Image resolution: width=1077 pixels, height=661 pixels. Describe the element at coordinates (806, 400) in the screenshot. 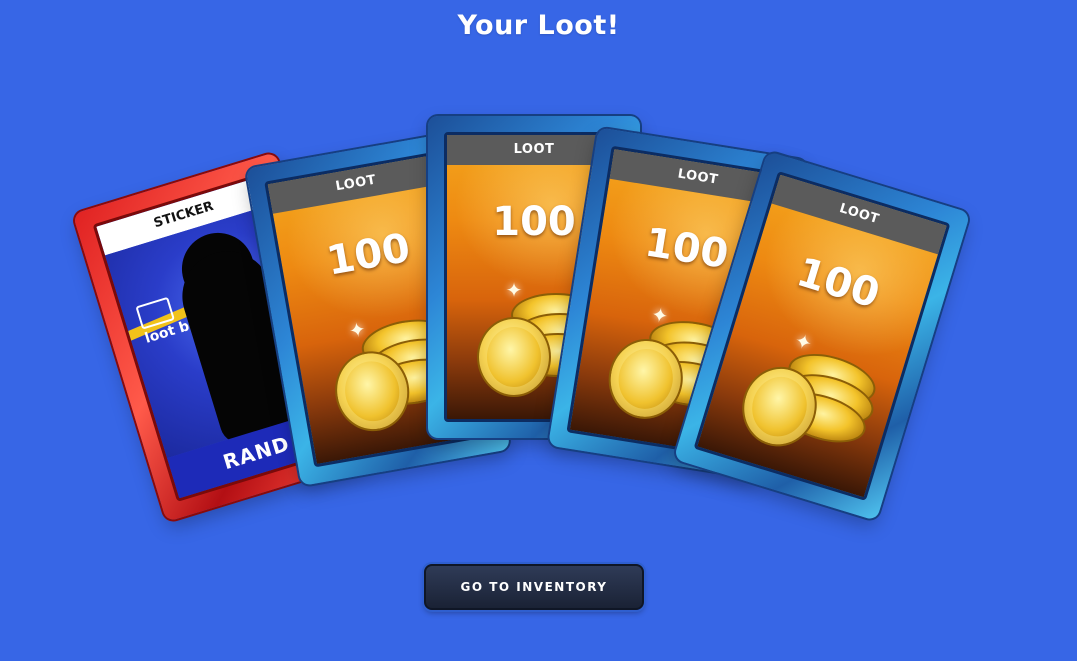

I see `gold-coins-icon: ✦` at that location.